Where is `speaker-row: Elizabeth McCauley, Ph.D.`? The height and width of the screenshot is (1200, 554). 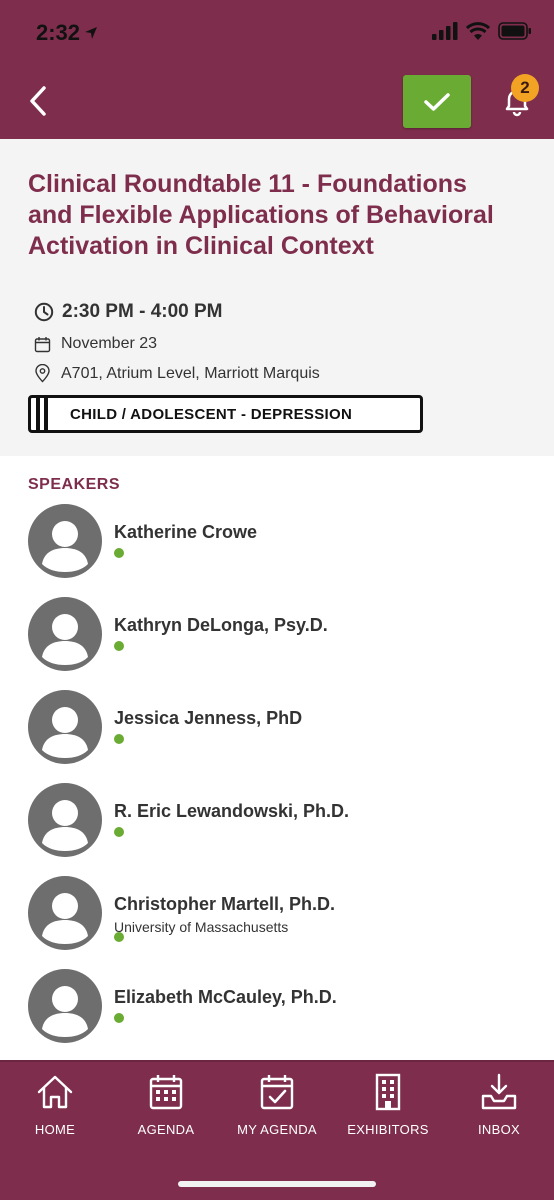
speaker-row: Elizabeth McCauley, Ph.D. is located at coordinates (278, 1007).